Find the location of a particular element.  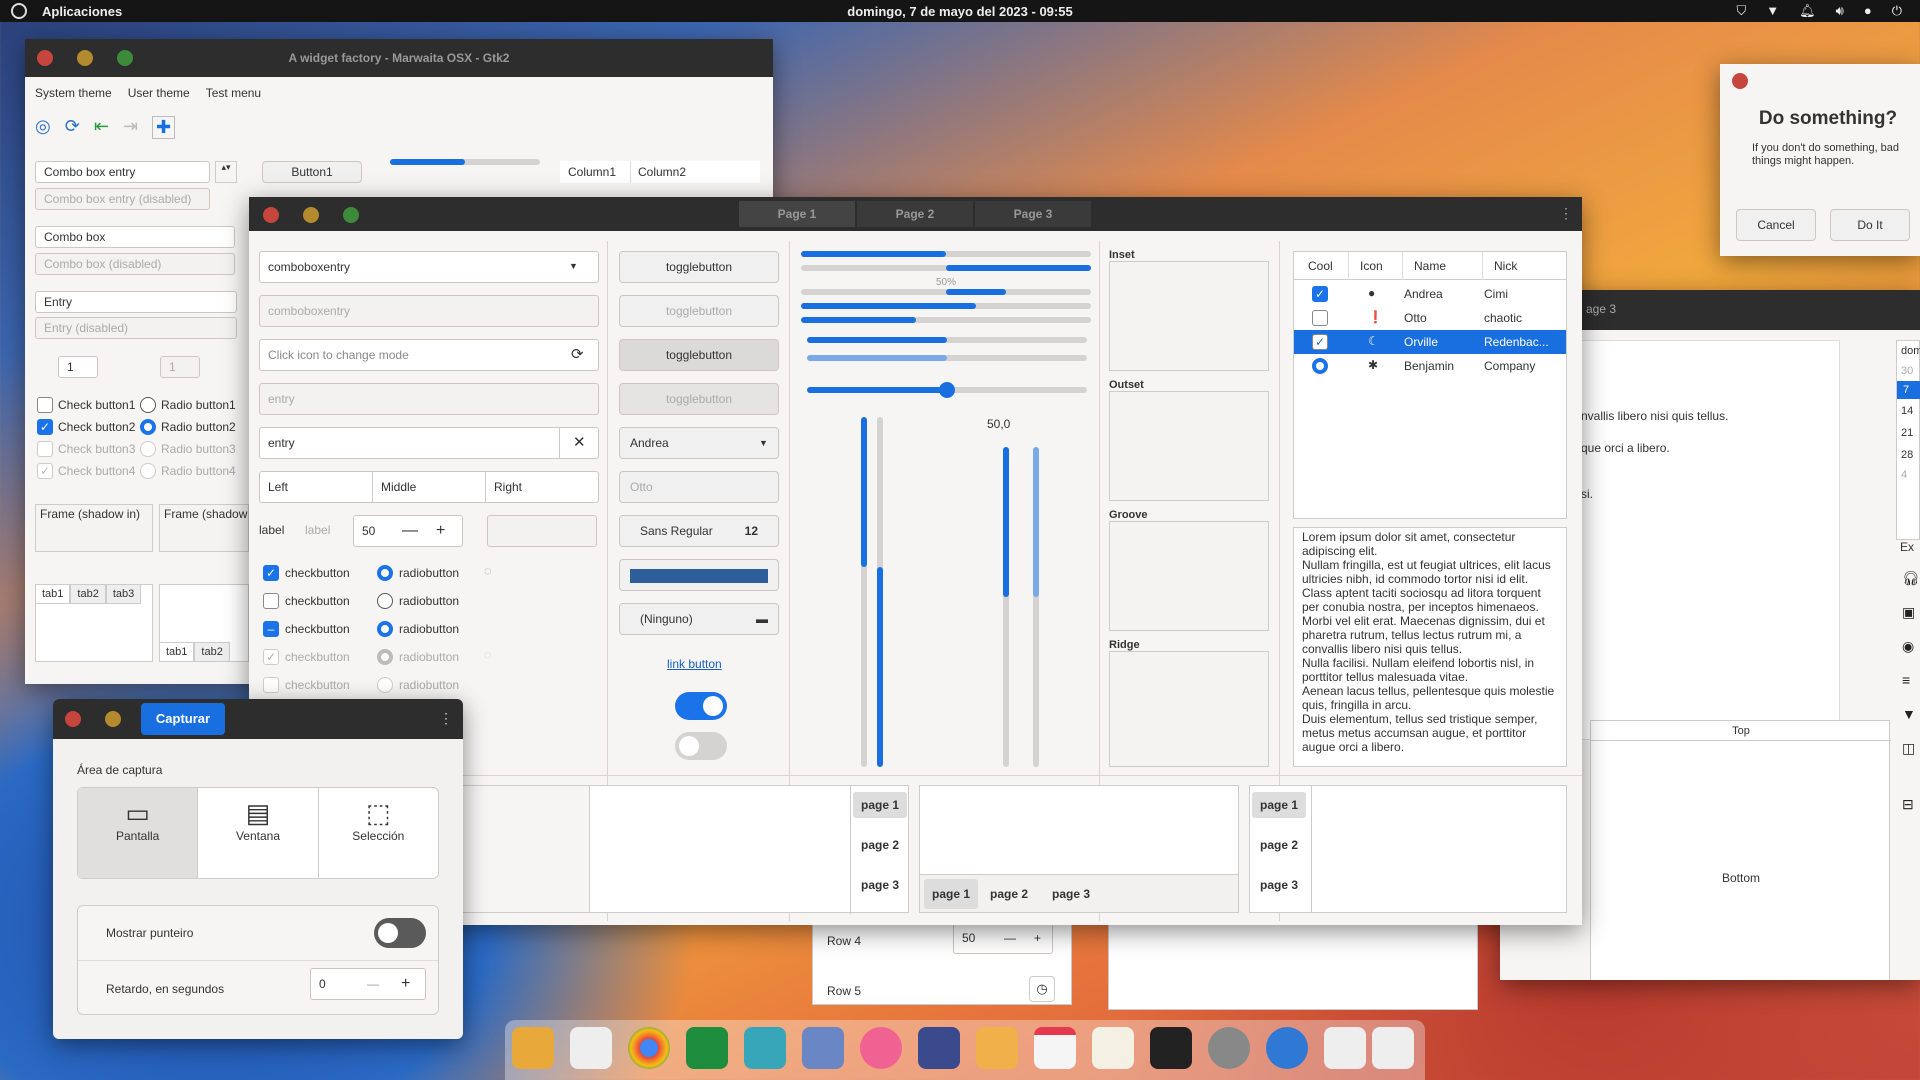

calendar-icon is located at coordinates (1055, 1048).